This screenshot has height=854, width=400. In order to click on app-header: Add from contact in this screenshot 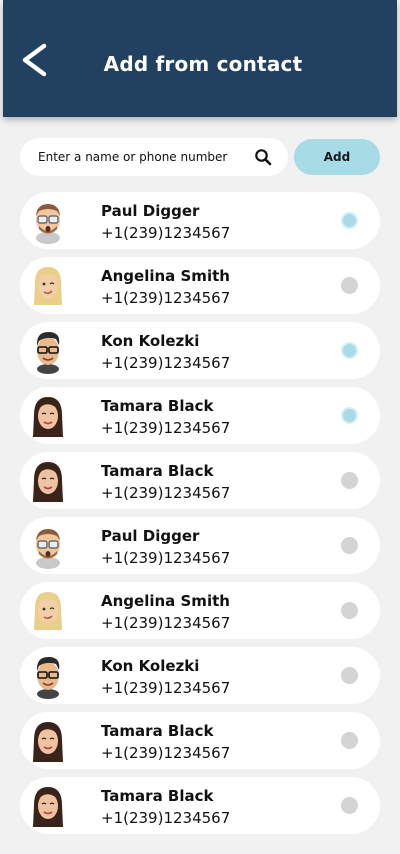, I will do `click(200, 58)`.